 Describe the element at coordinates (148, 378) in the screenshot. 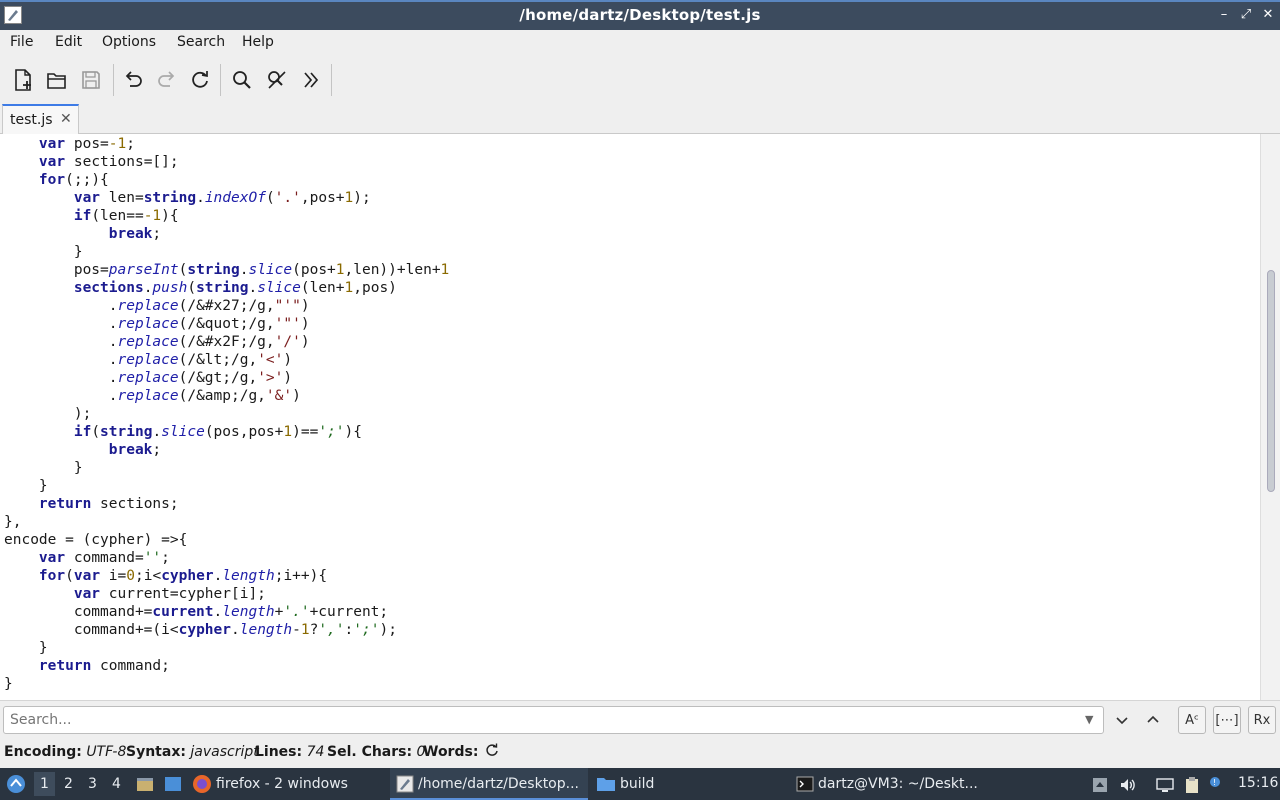

I see `code-line: .replace(/&gt;/g,'>')` at that location.